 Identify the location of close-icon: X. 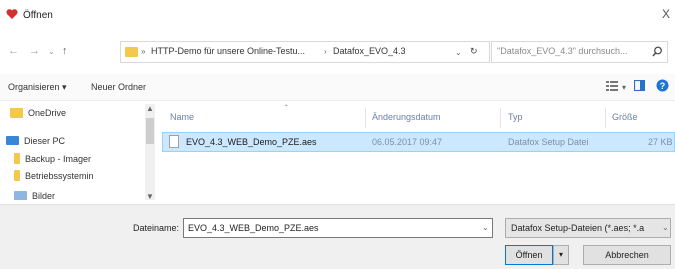
(668, 15).